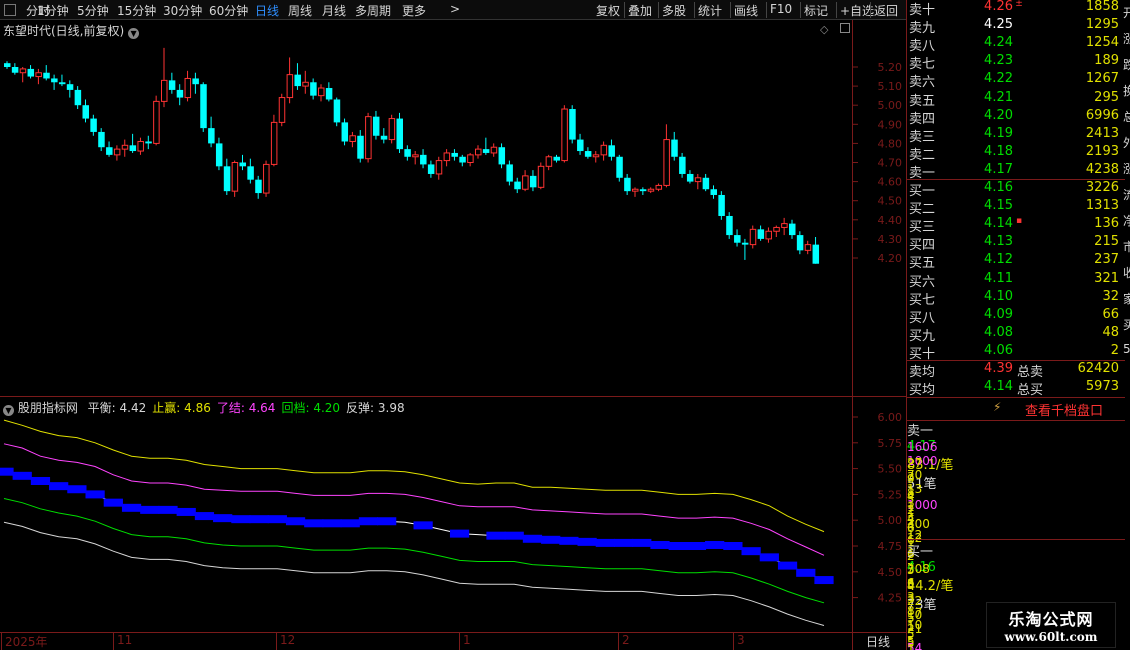 This screenshot has height=650, width=1130. I want to click on ask-row: 卖七 4.23 189, so click(1014, 62).